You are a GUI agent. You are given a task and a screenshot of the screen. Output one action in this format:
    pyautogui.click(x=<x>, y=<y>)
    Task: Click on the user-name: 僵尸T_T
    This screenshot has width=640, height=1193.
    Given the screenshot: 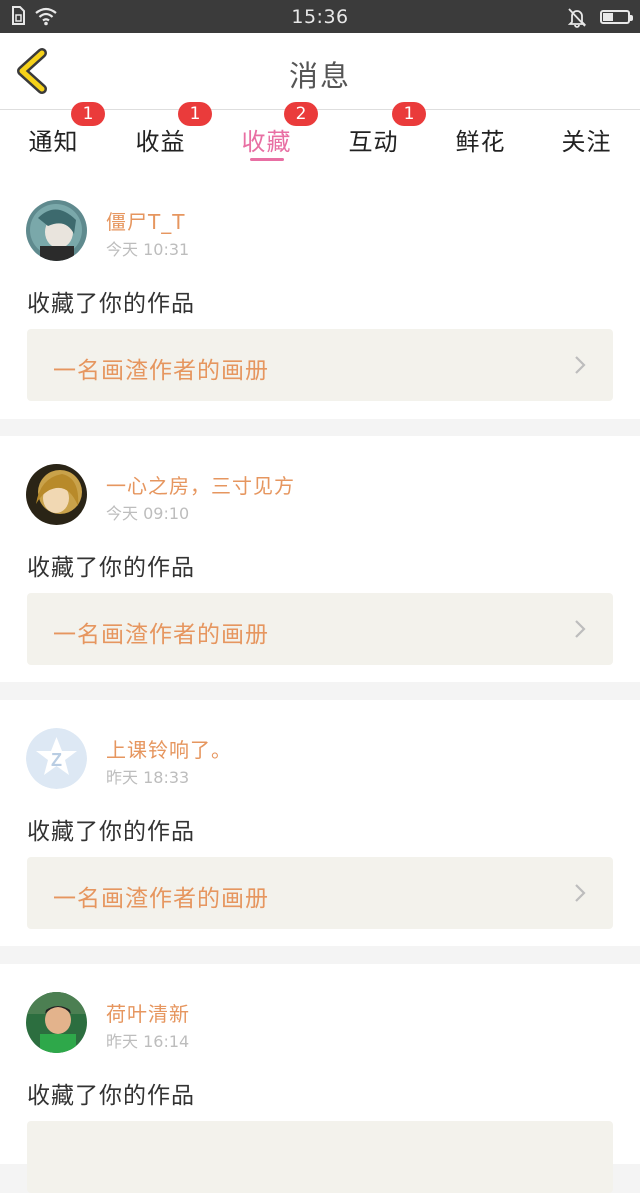 What is the action you would take?
    pyautogui.click(x=145, y=220)
    